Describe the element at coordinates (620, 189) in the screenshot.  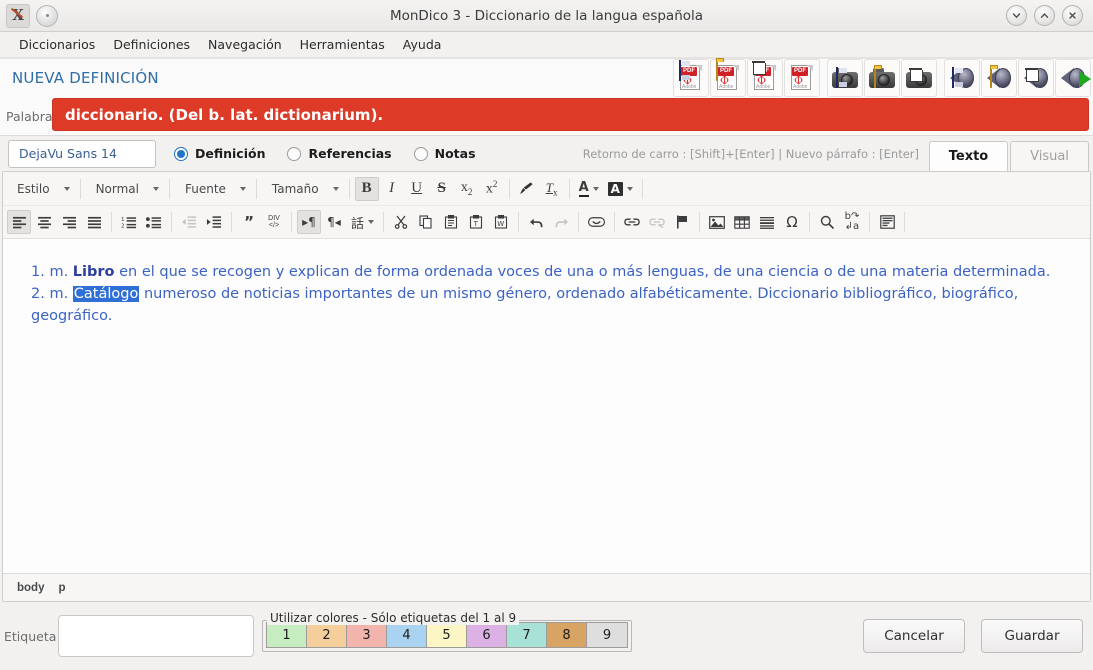
I see `background-color-button: A` at that location.